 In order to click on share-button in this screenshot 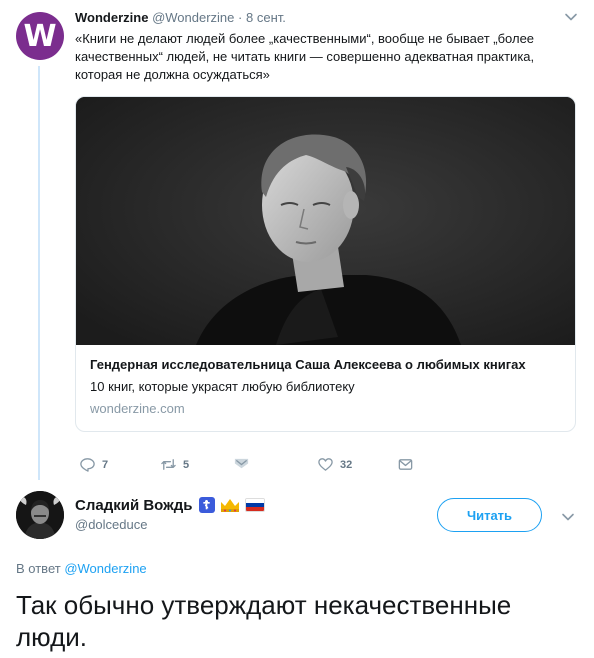, I will do `click(405, 464)`.